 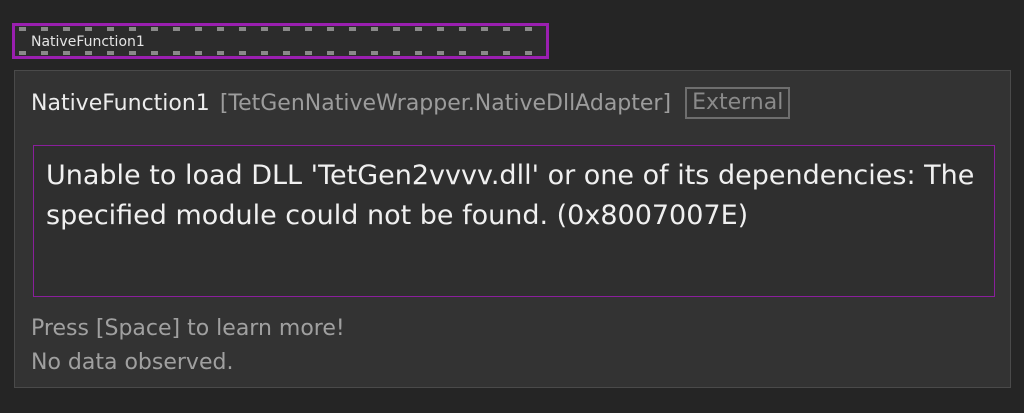 I want to click on observation-status: No data observed., so click(x=132, y=362).